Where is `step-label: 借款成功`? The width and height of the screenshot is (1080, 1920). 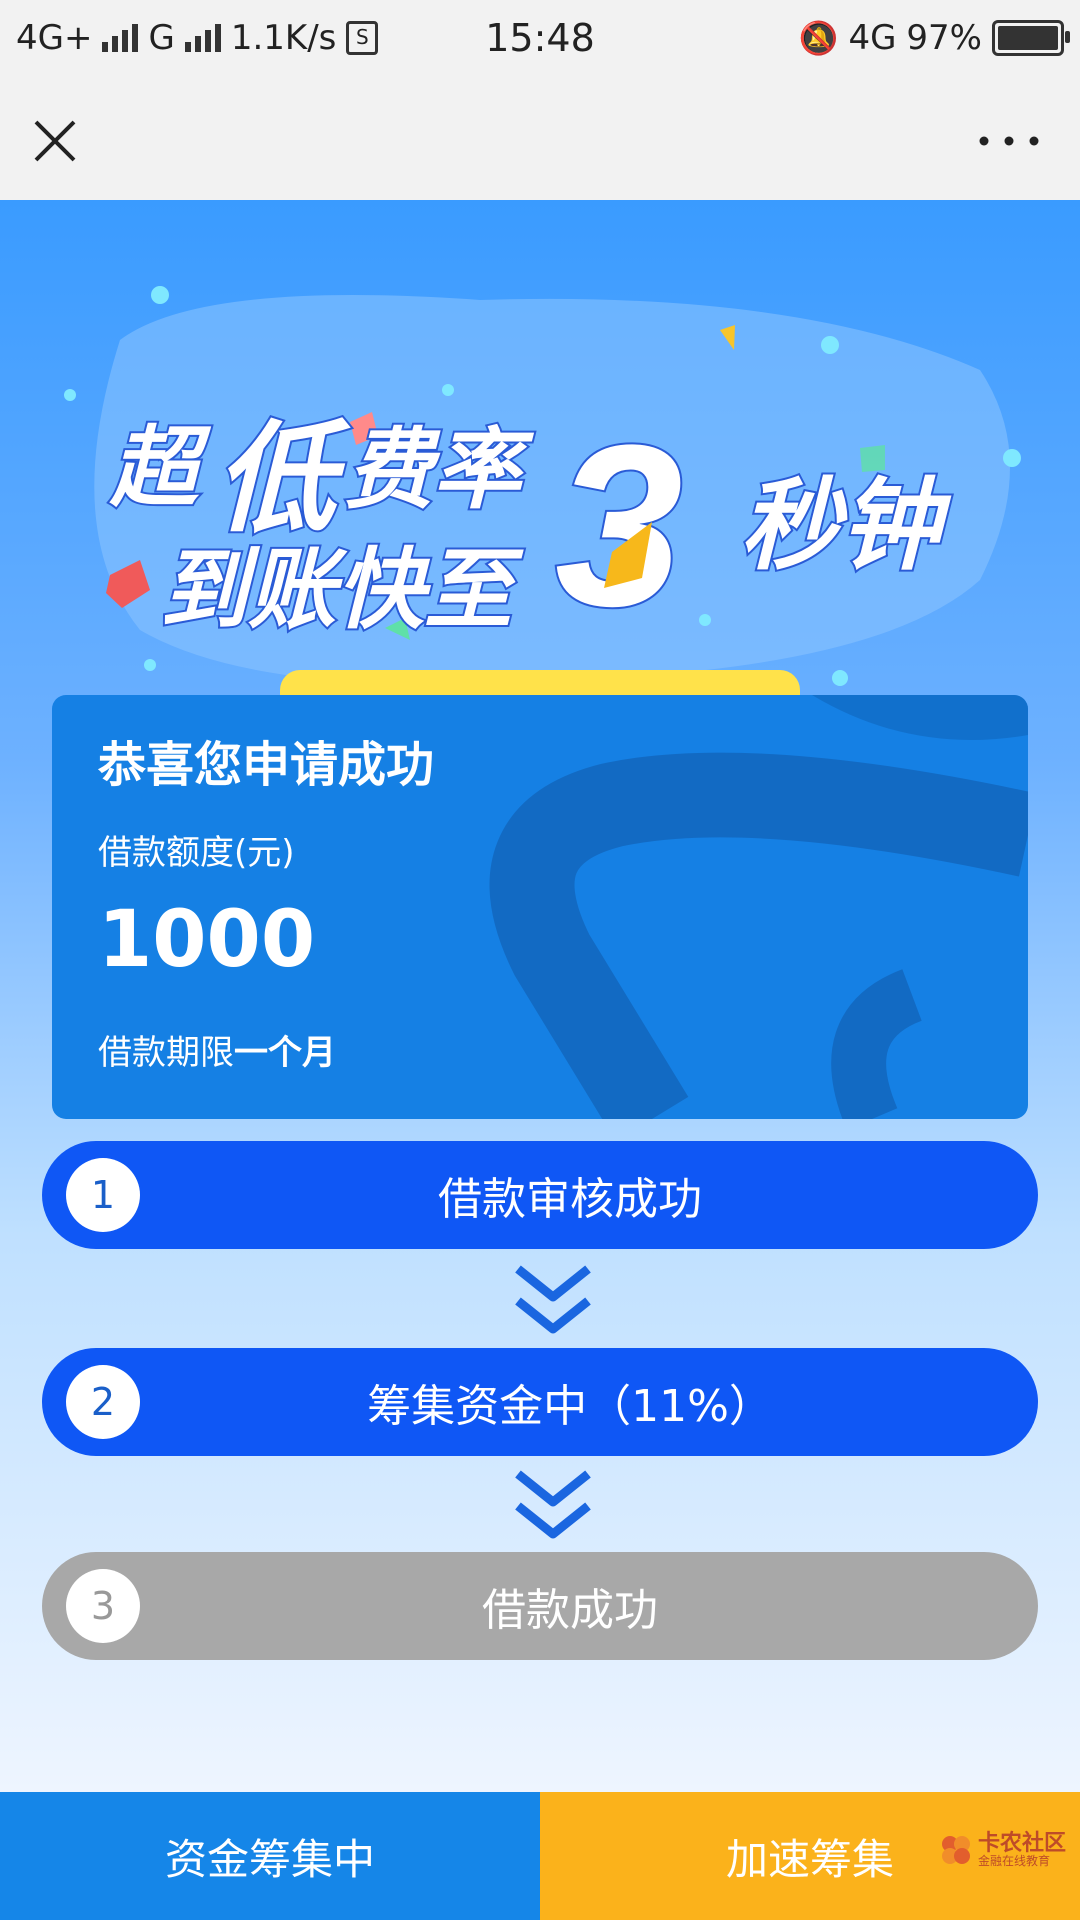
step-label: 借款成功 is located at coordinates (570, 1610).